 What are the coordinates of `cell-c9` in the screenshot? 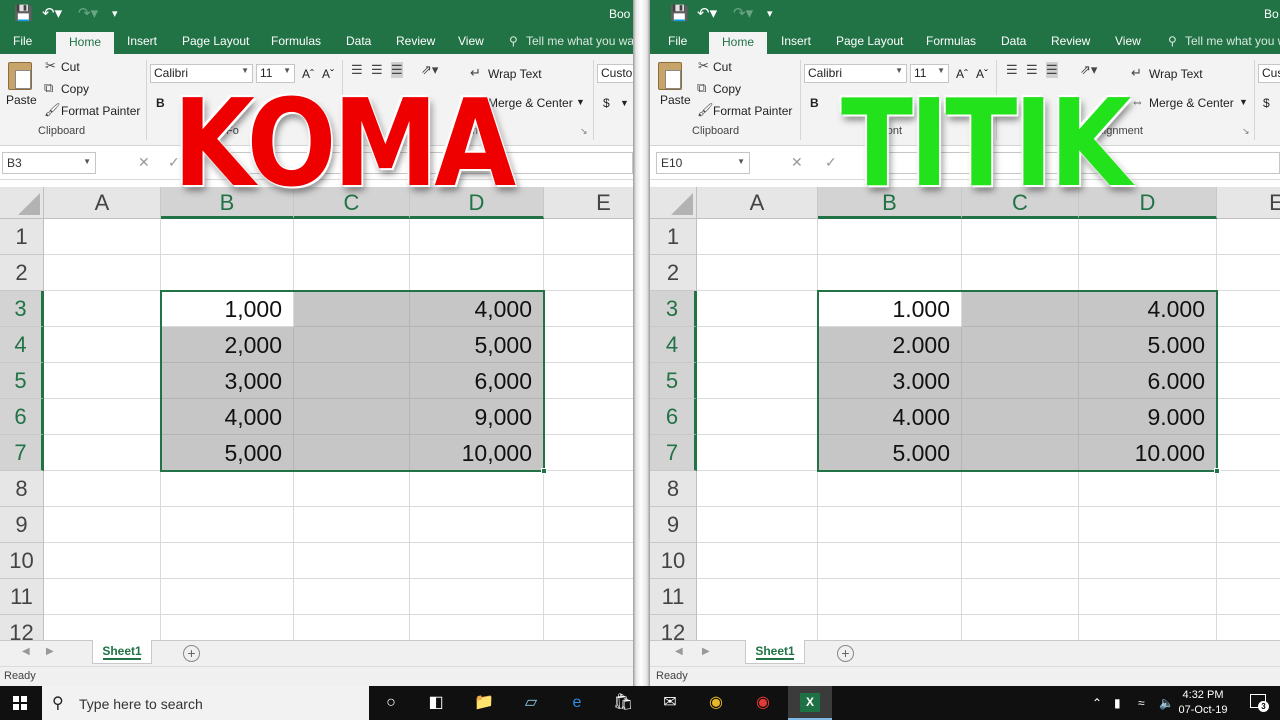 It's located at (1020, 525).